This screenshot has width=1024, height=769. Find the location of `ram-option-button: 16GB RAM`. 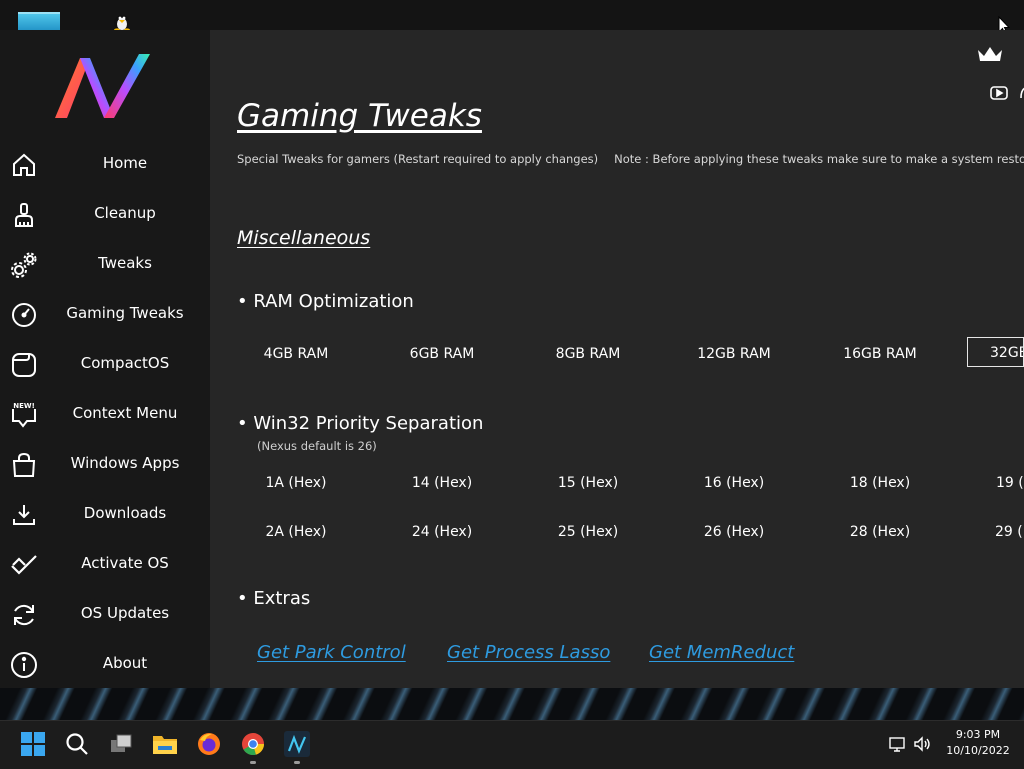

ram-option-button: 16GB RAM is located at coordinates (880, 354).